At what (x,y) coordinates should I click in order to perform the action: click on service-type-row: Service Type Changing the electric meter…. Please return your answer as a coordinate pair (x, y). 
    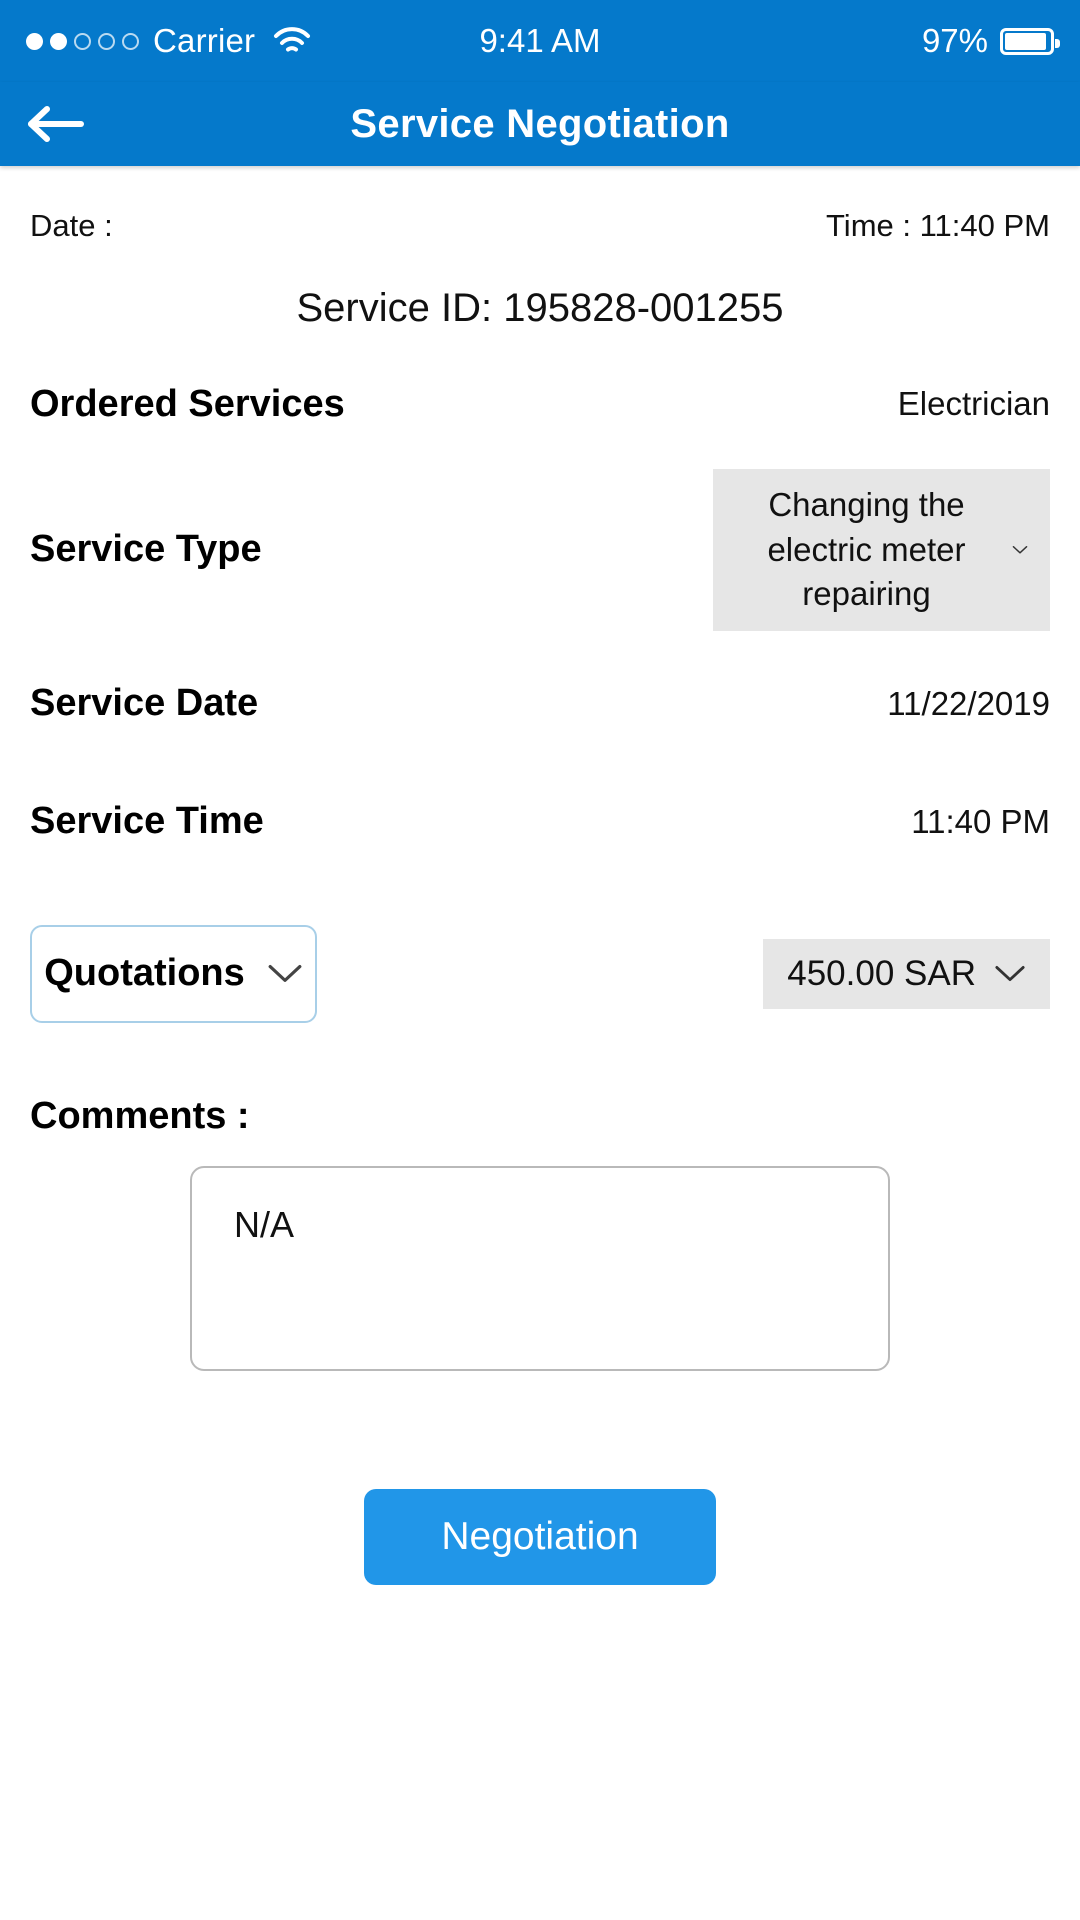
    Looking at the image, I should click on (540, 550).